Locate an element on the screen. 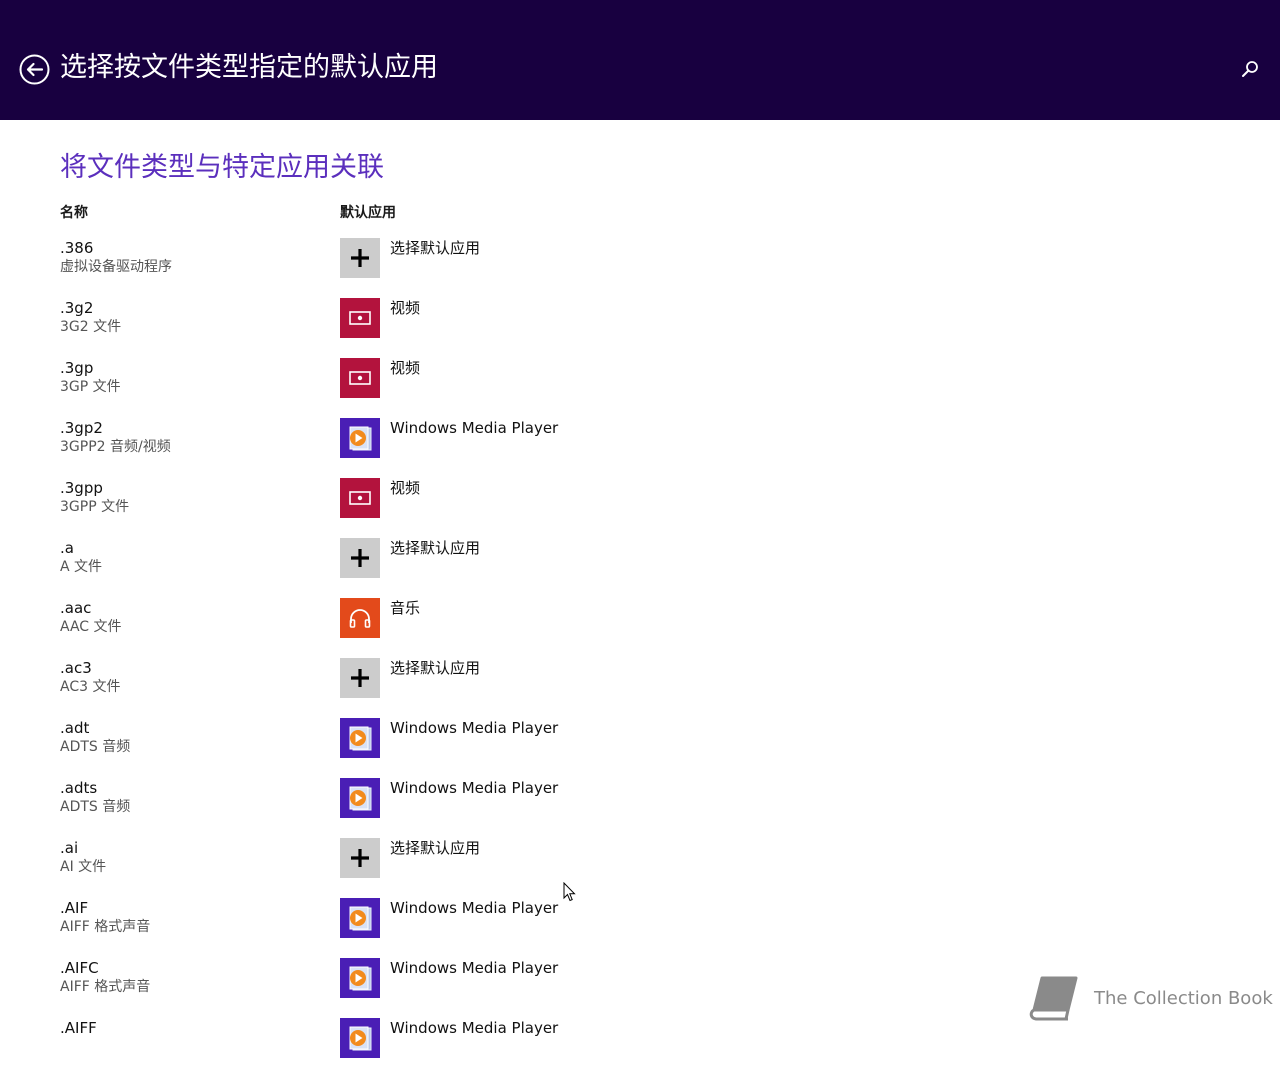 The width and height of the screenshot is (1280, 1078). file-type-row: .AIF AIFF 格式声音 Windows Media Player is located at coordinates (350, 928).